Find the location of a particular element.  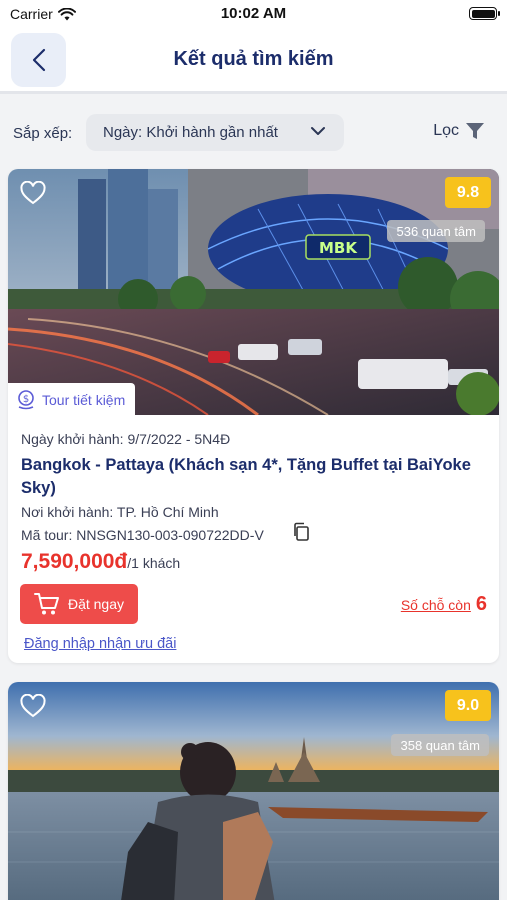

copy-icon is located at coordinates (301, 532).